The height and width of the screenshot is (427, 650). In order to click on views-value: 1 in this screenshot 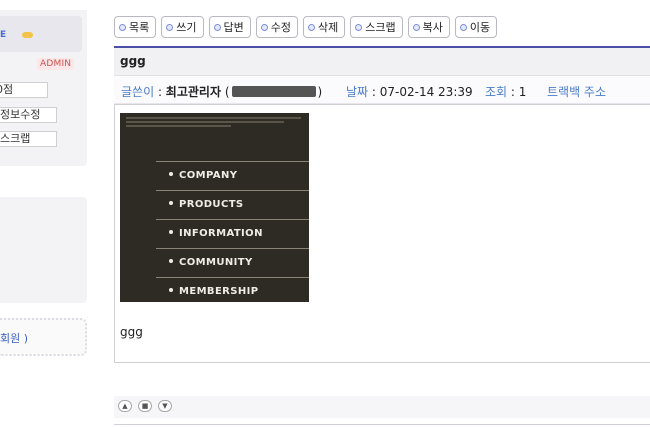, I will do `click(522, 92)`.